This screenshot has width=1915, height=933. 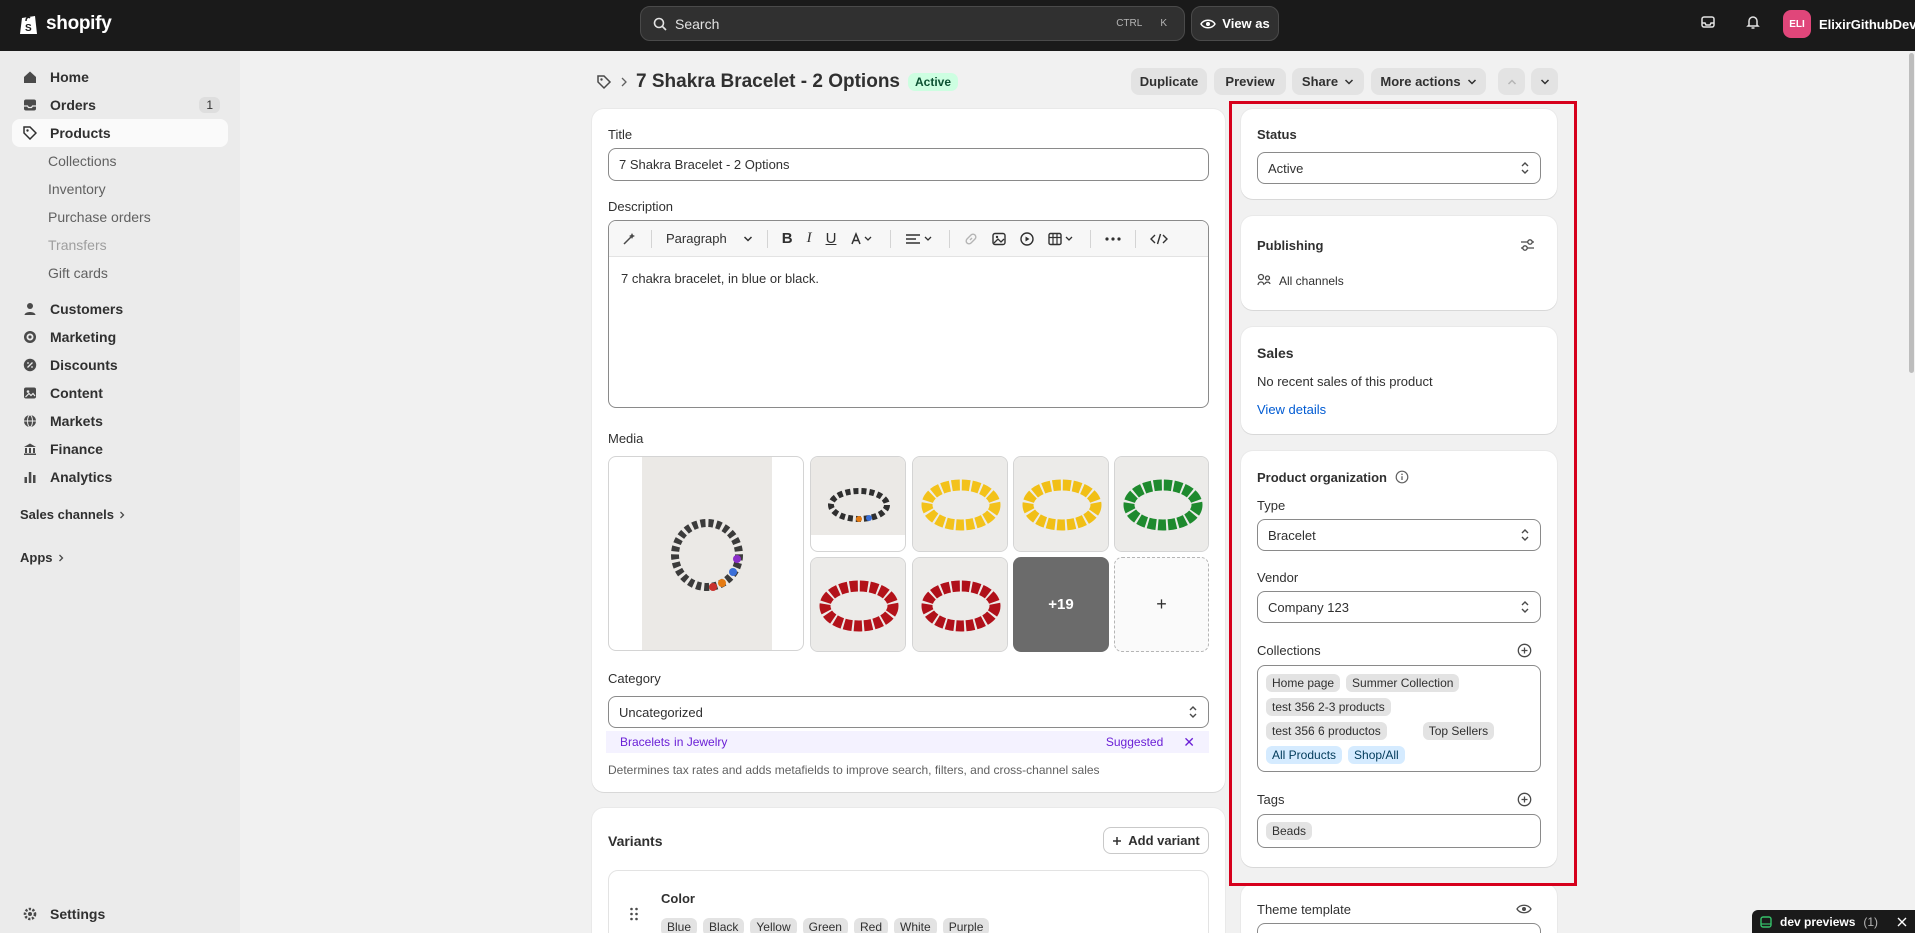 What do you see at coordinates (1163, 23) in the screenshot?
I see `shortcut-k: K` at bounding box center [1163, 23].